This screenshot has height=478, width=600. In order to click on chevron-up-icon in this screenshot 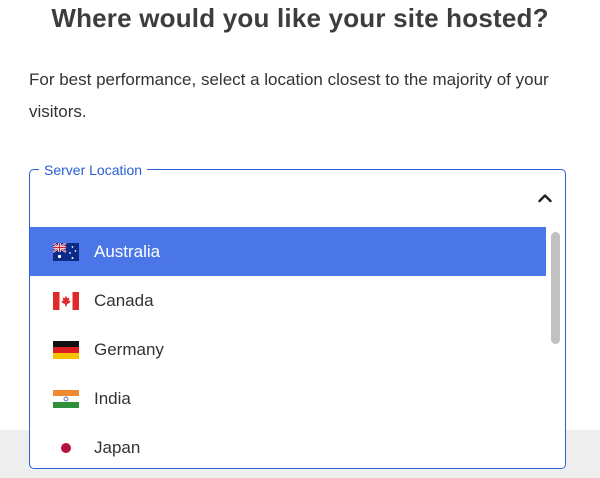, I will do `click(545, 198)`.